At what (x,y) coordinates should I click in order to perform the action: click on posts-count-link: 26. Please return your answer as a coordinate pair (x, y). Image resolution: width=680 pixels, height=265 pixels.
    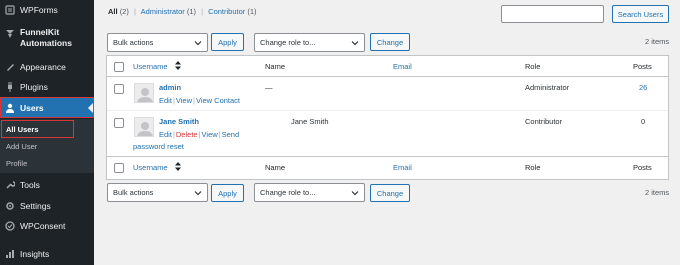
    Looking at the image, I should click on (643, 87).